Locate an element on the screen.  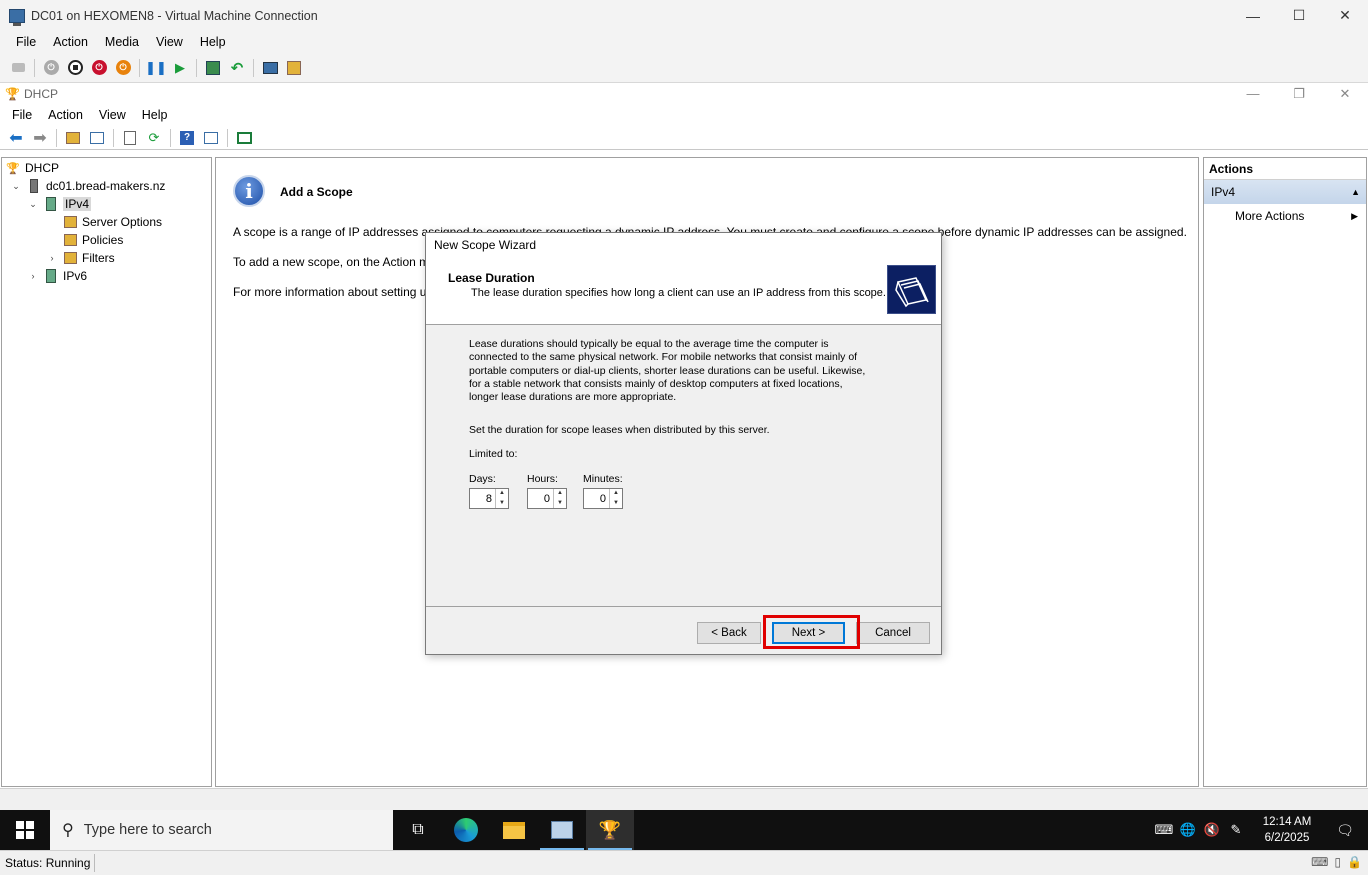
edge-icon is located at coordinates (466, 830).